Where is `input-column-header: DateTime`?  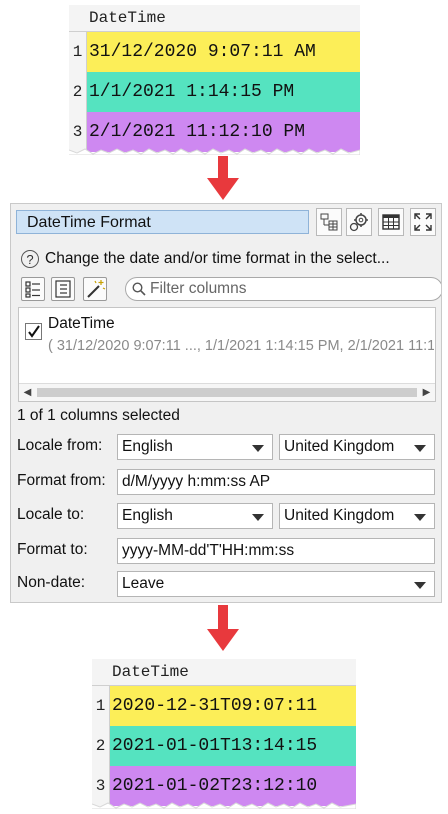 input-column-header: DateTime is located at coordinates (127, 18).